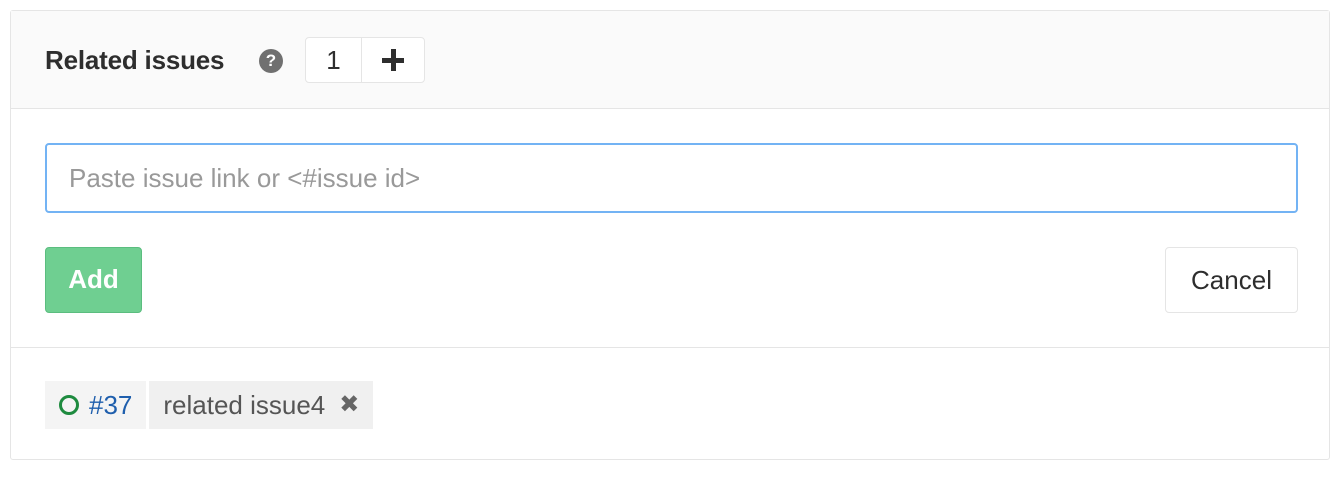  What do you see at coordinates (244, 405) in the screenshot?
I see `issue-title-text: related issue4` at bounding box center [244, 405].